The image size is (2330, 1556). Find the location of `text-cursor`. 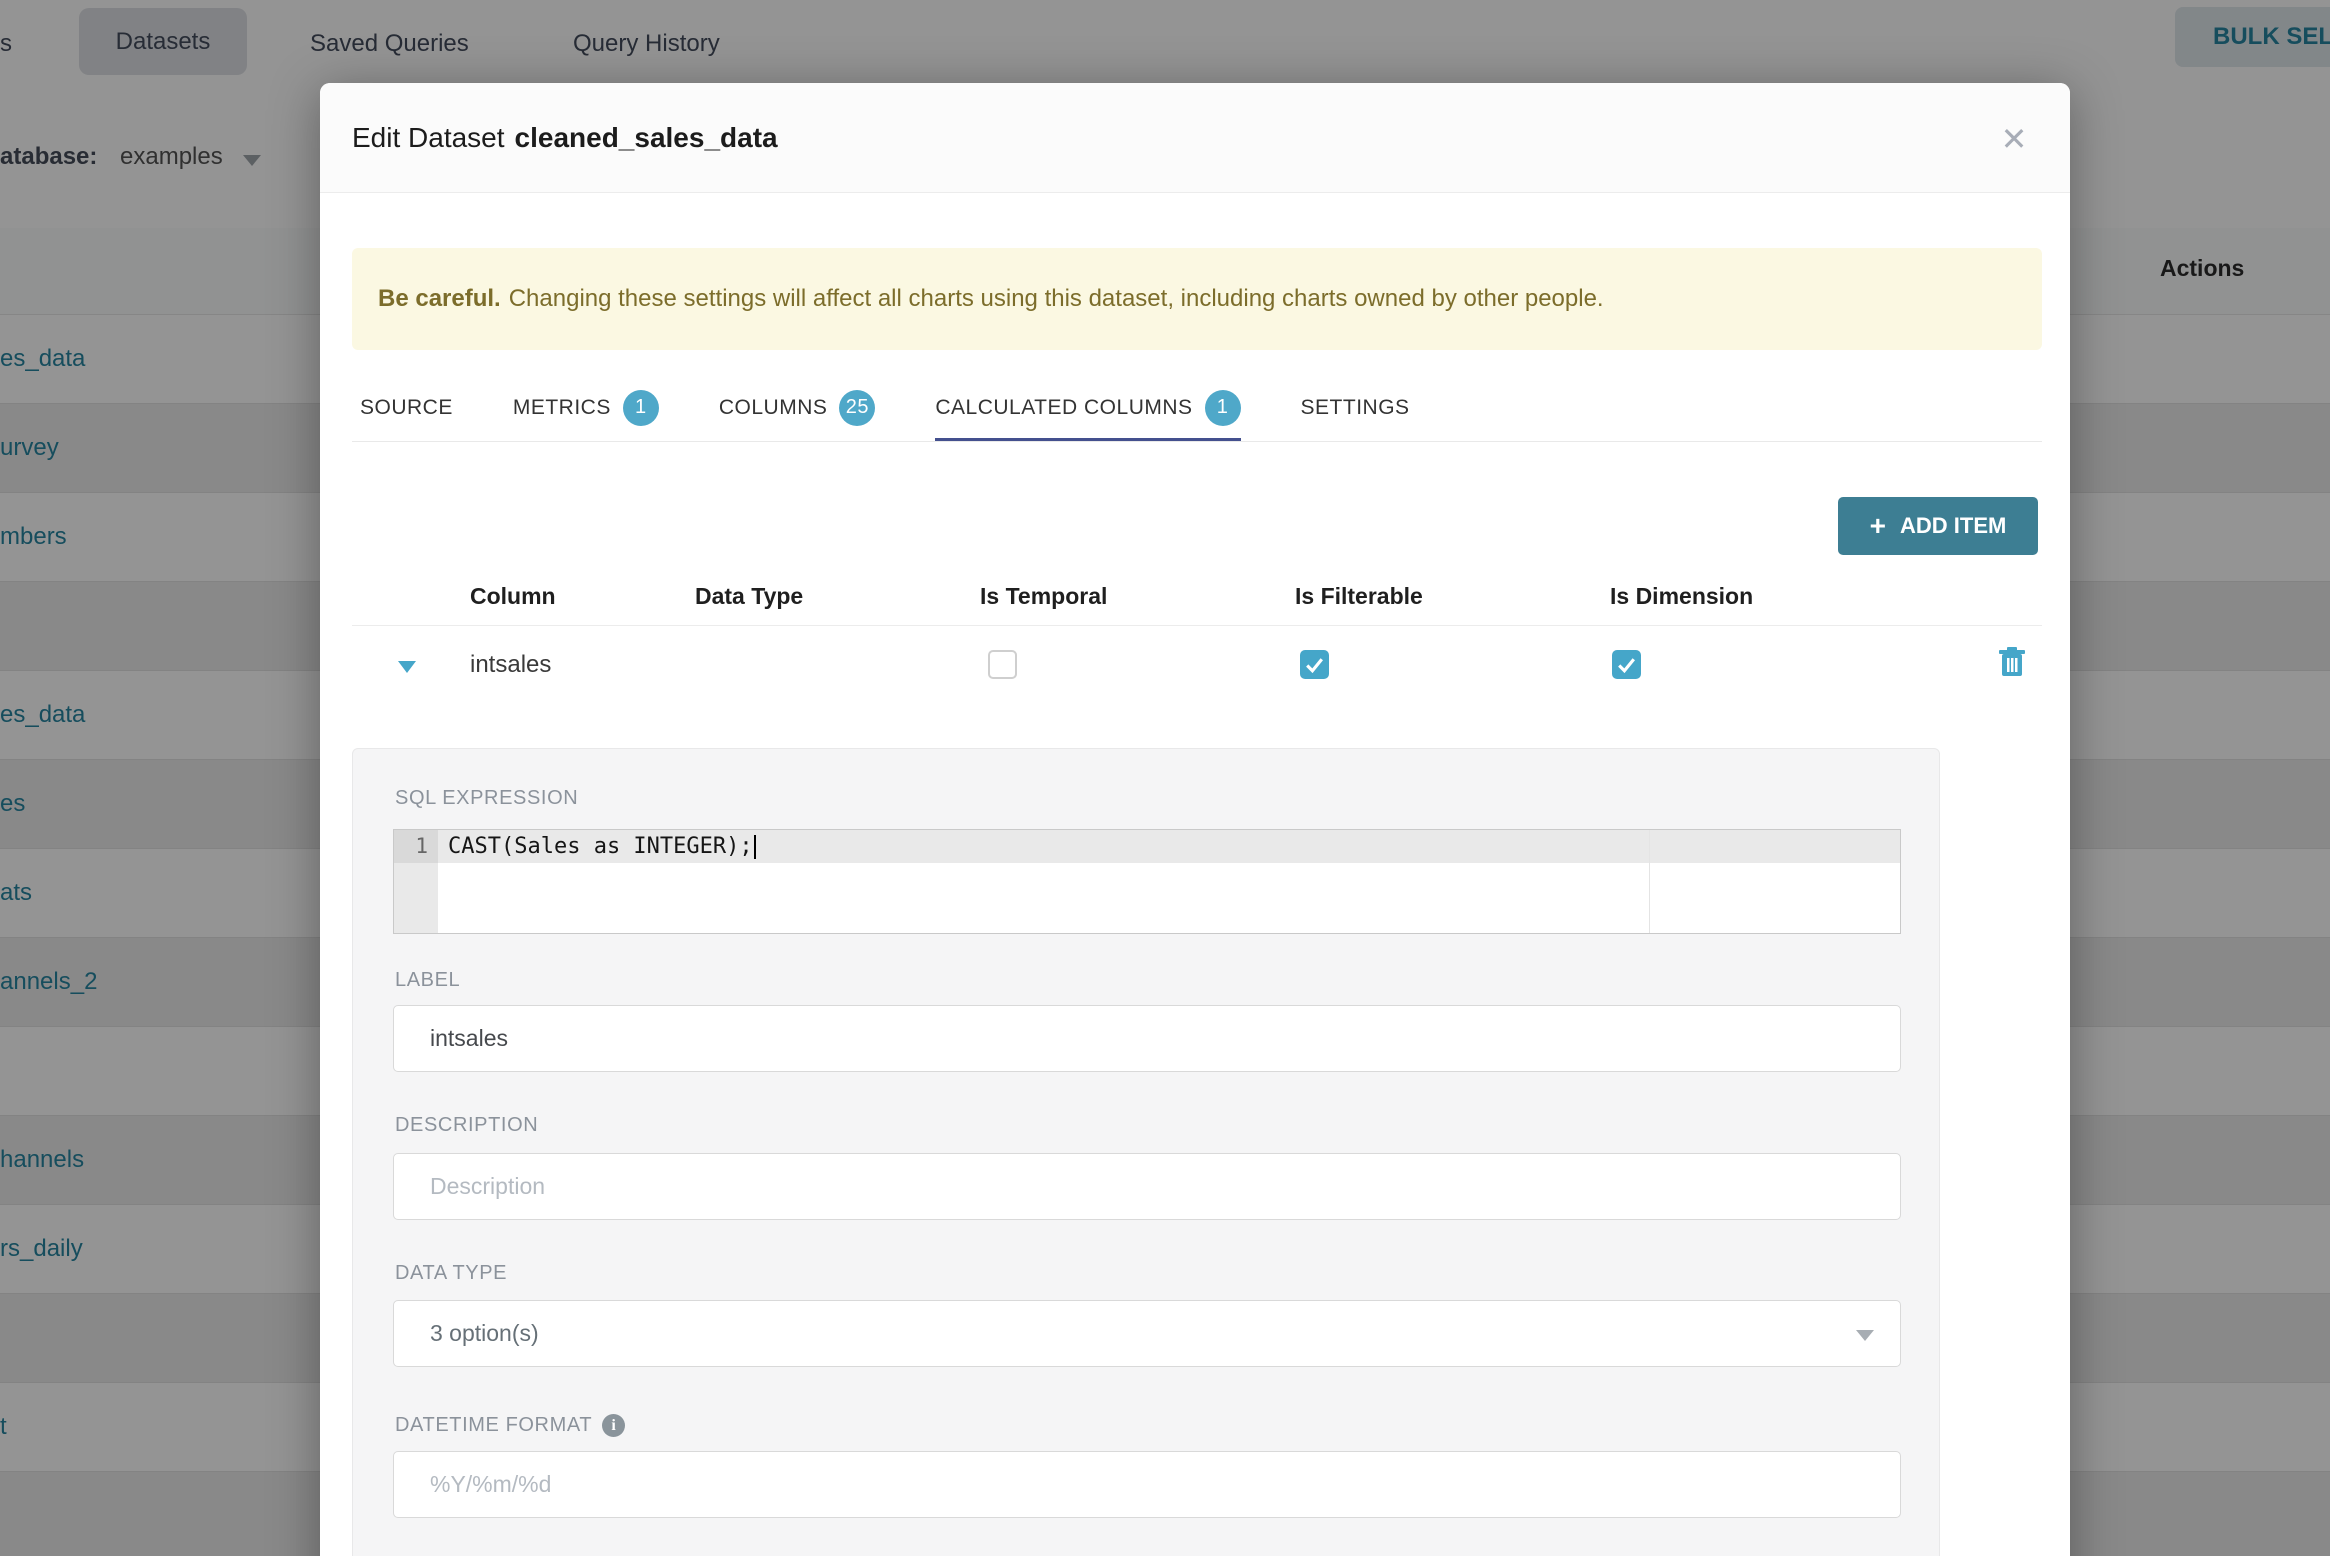

text-cursor is located at coordinates (754, 847).